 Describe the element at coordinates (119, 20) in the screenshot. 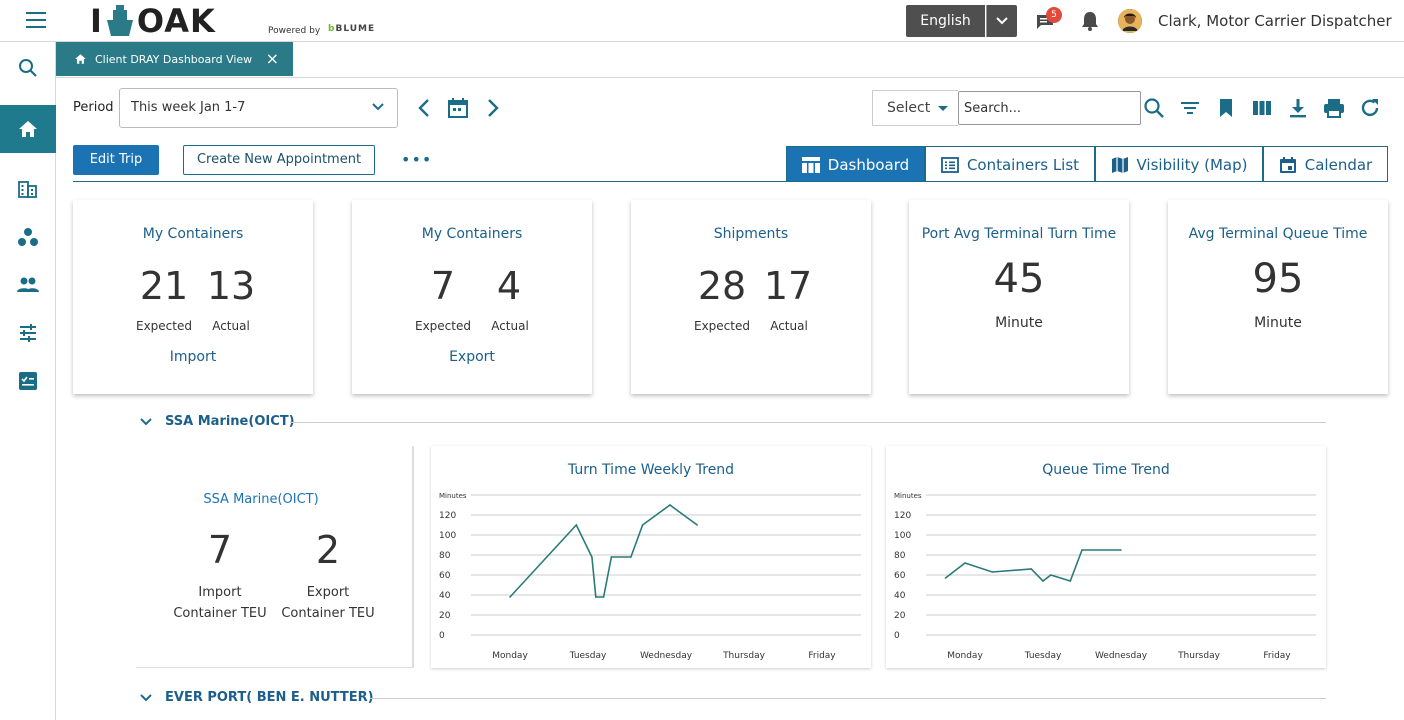

I see `ship-icon` at that location.